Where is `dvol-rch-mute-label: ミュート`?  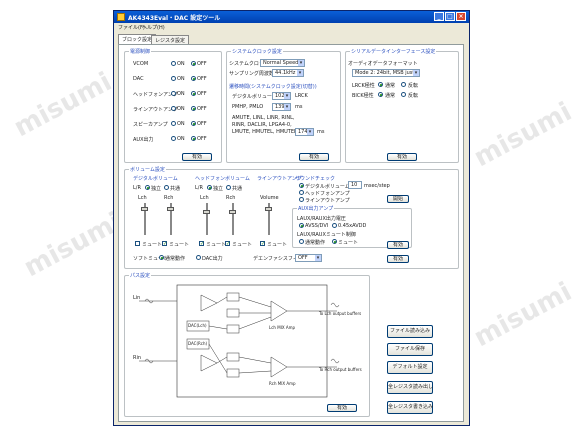 dvol-rch-mute-label: ミュート is located at coordinates (179, 245).